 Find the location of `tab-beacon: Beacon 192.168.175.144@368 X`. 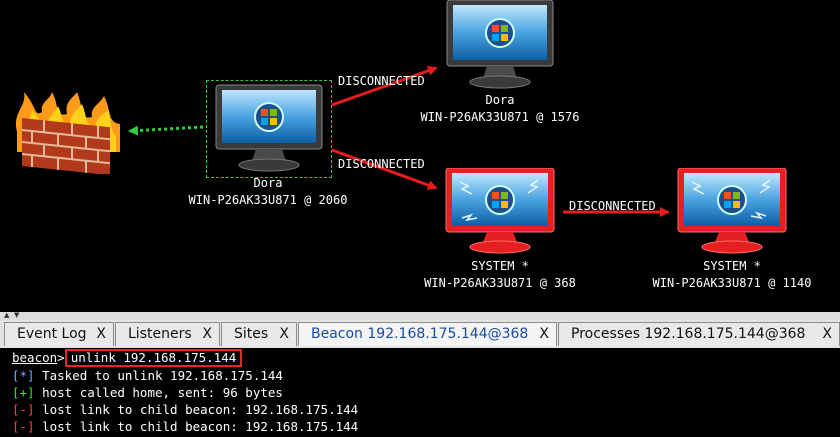

tab-beacon: Beacon 192.168.175.144@368 X is located at coordinates (427, 334).